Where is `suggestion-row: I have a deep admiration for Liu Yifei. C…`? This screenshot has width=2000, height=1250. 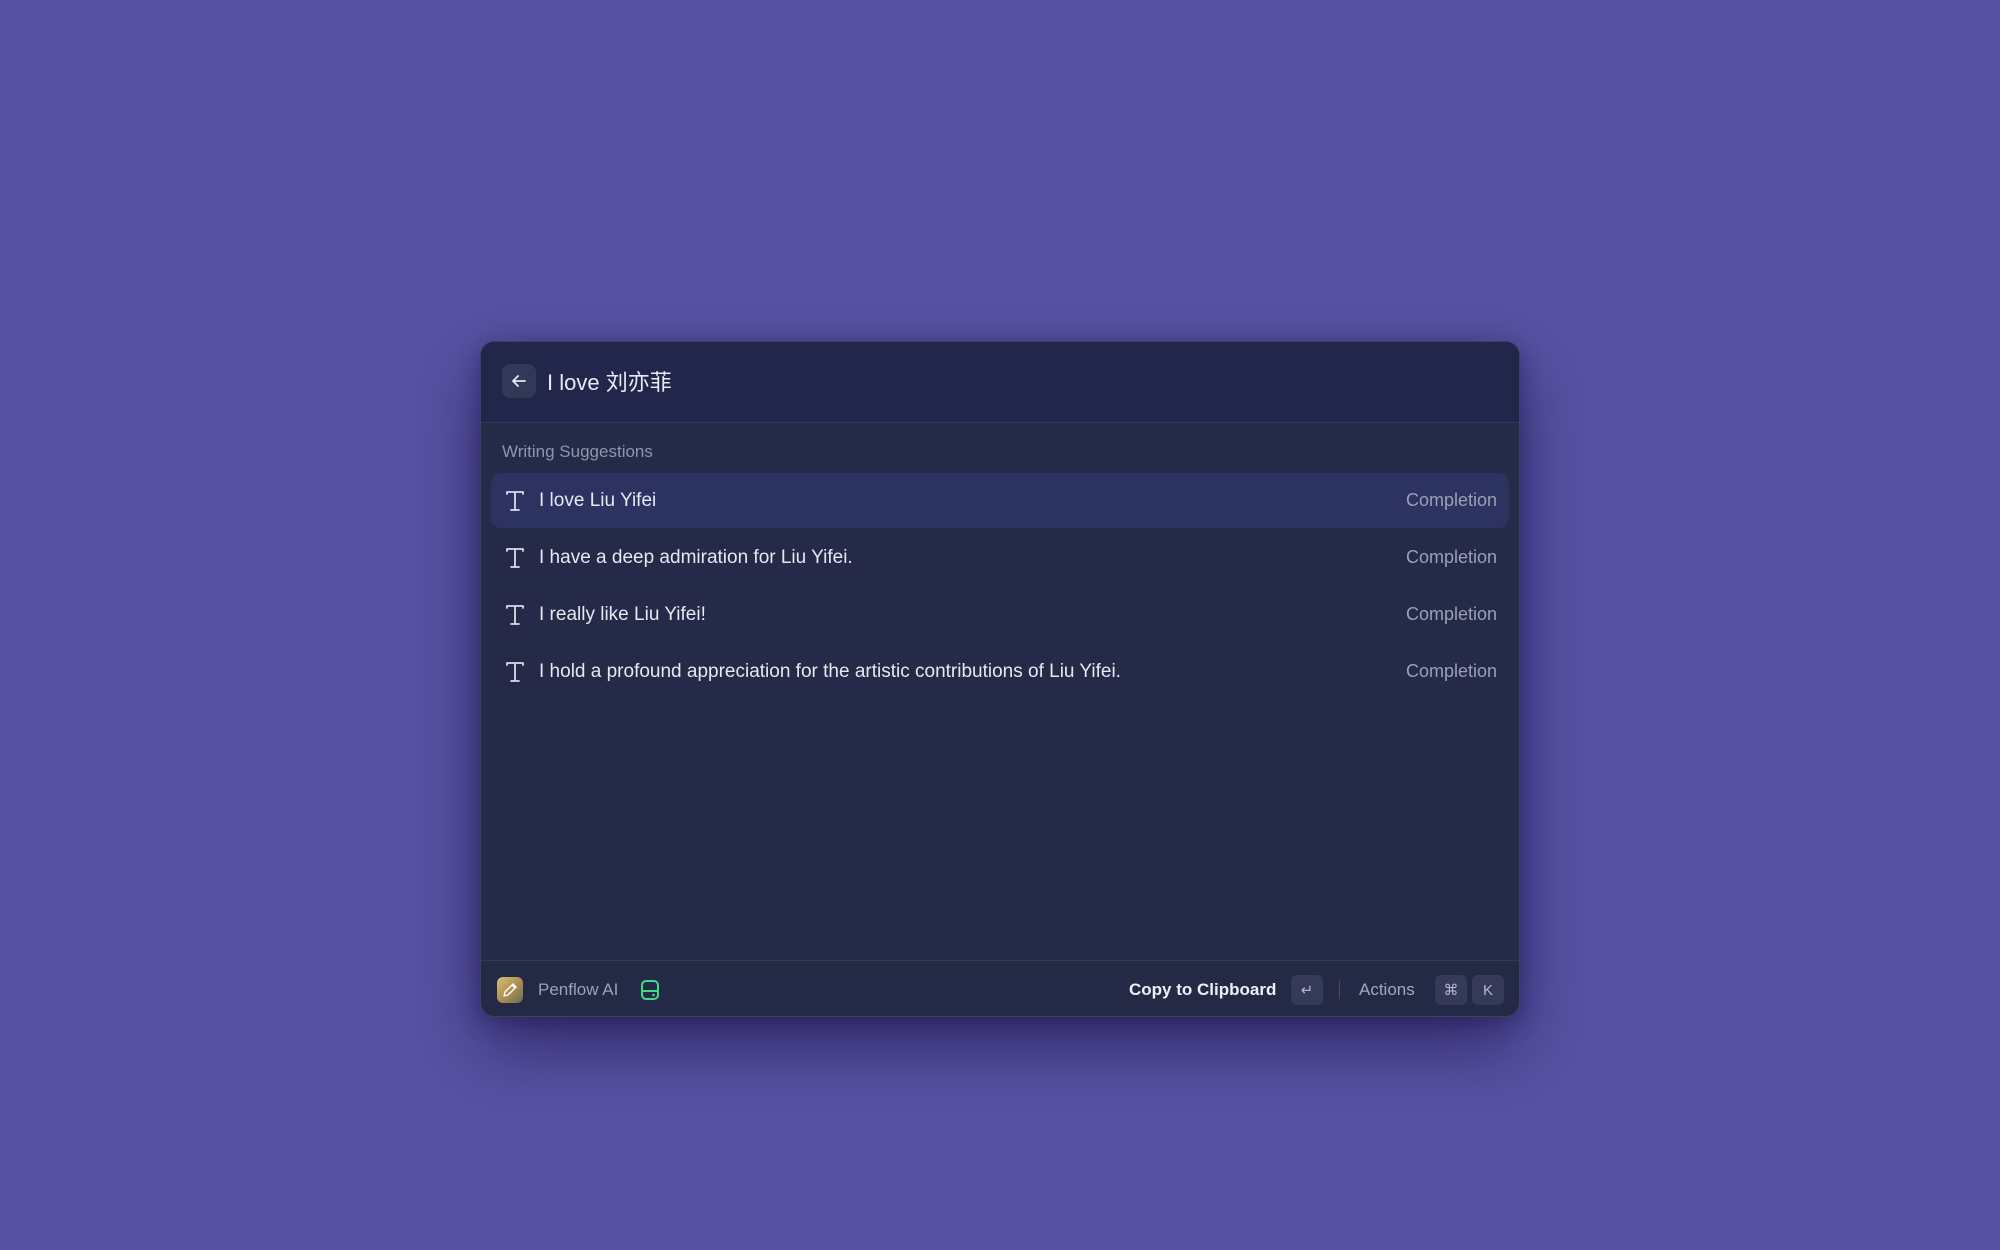 suggestion-row: I have a deep admiration for Liu Yifei. C… is located at coordinates (1000, 557).